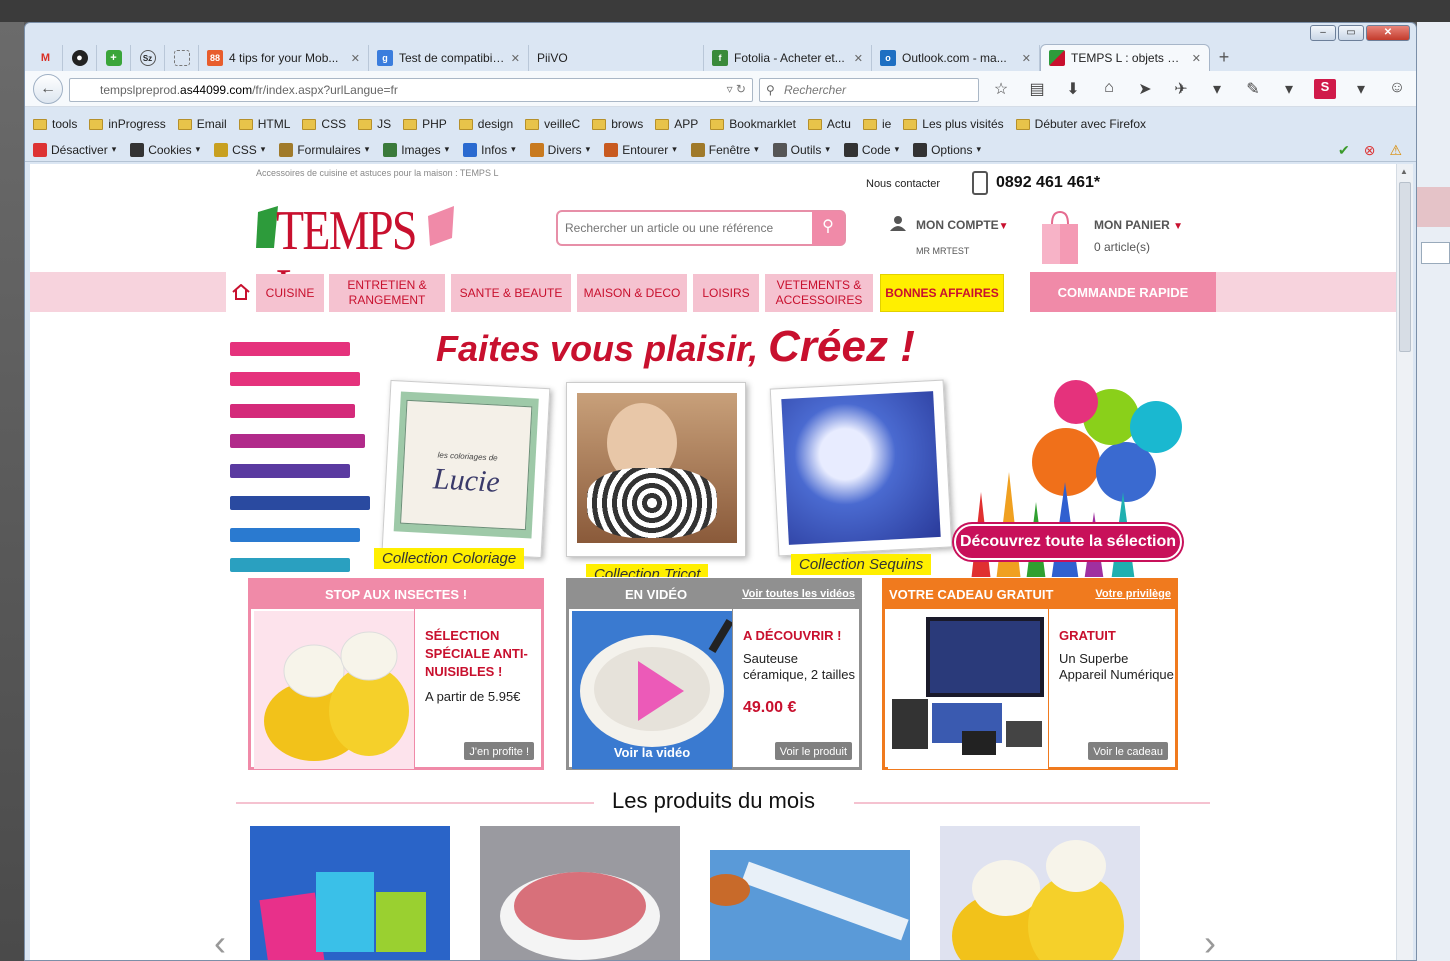 This screenshot has height=961, width=1450. Describe the element at coordinates (861, 468) in the screenshot. I see `sequins-photo` at that location.